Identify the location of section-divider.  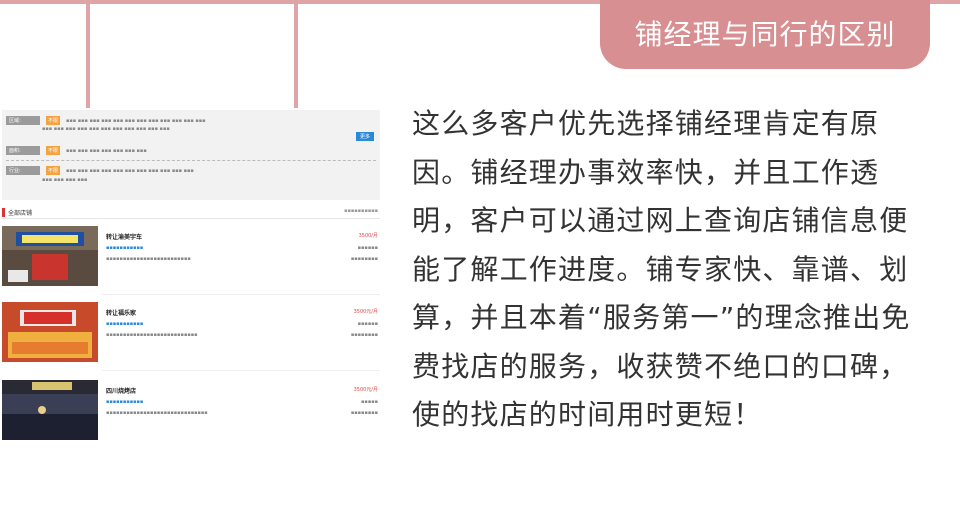
(191, 218).